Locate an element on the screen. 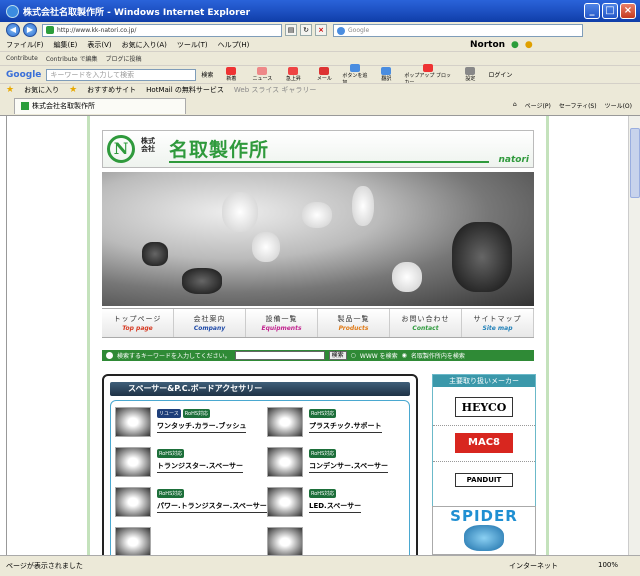 The height and width of the screenshot is (576, 640). forward-button: ▶ is located at coordinates (30, 30).